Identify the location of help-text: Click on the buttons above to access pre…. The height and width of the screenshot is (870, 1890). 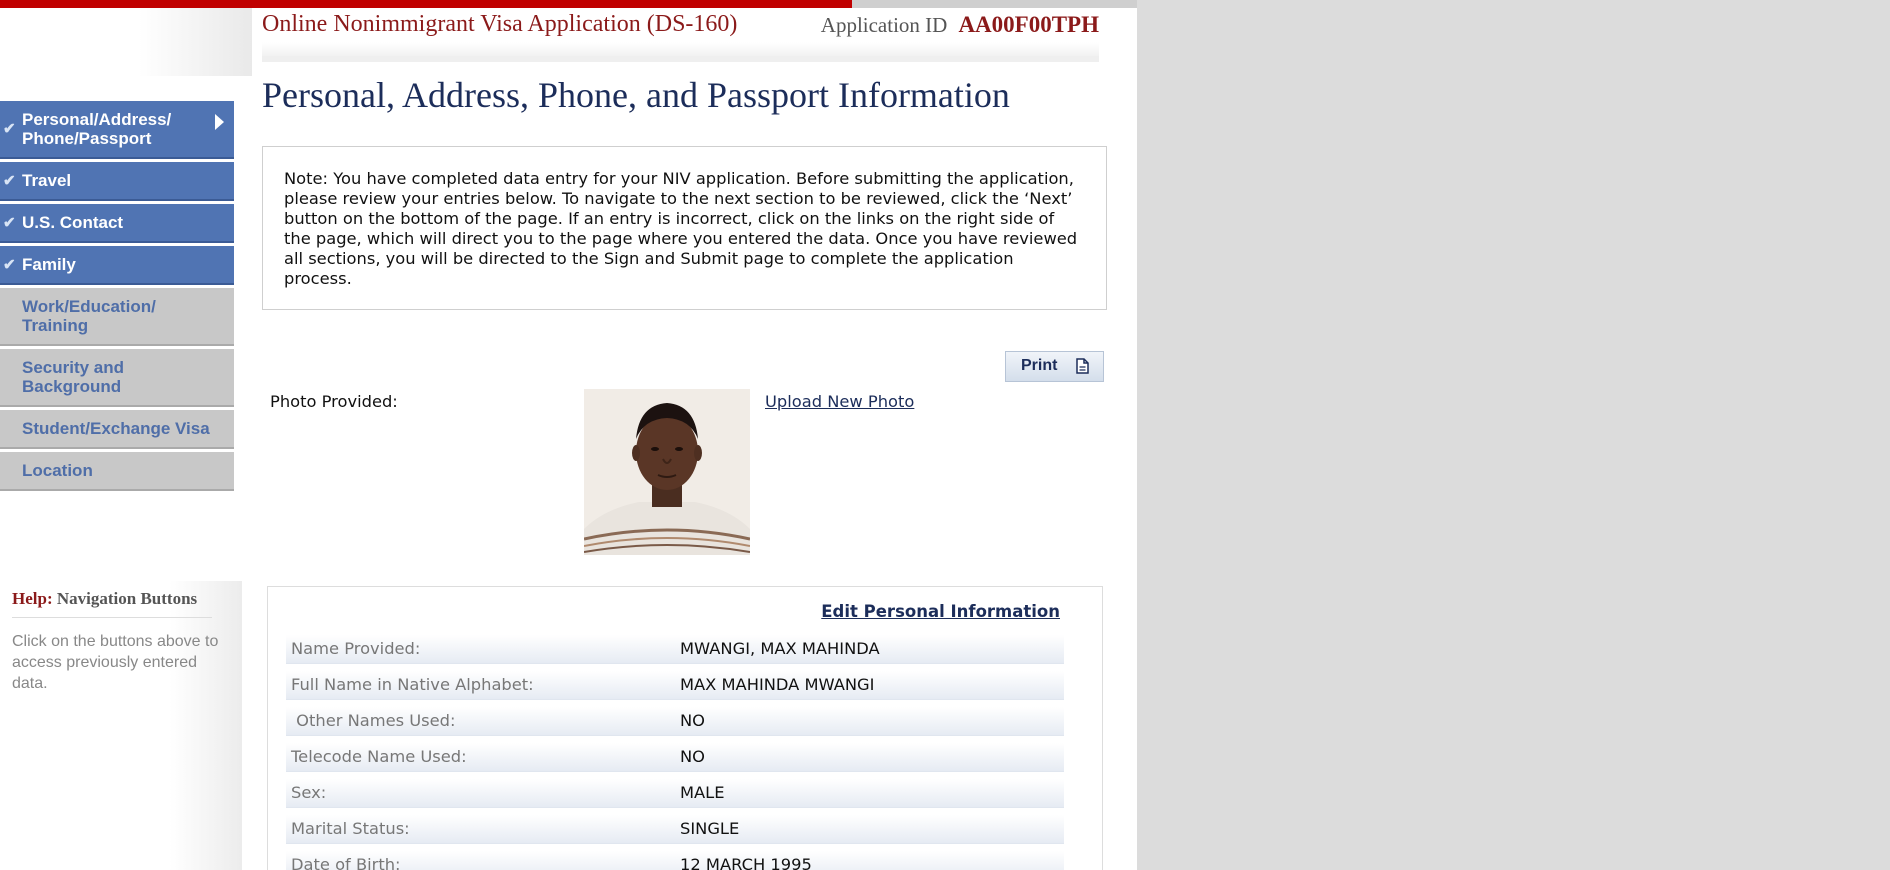
(115, 662).